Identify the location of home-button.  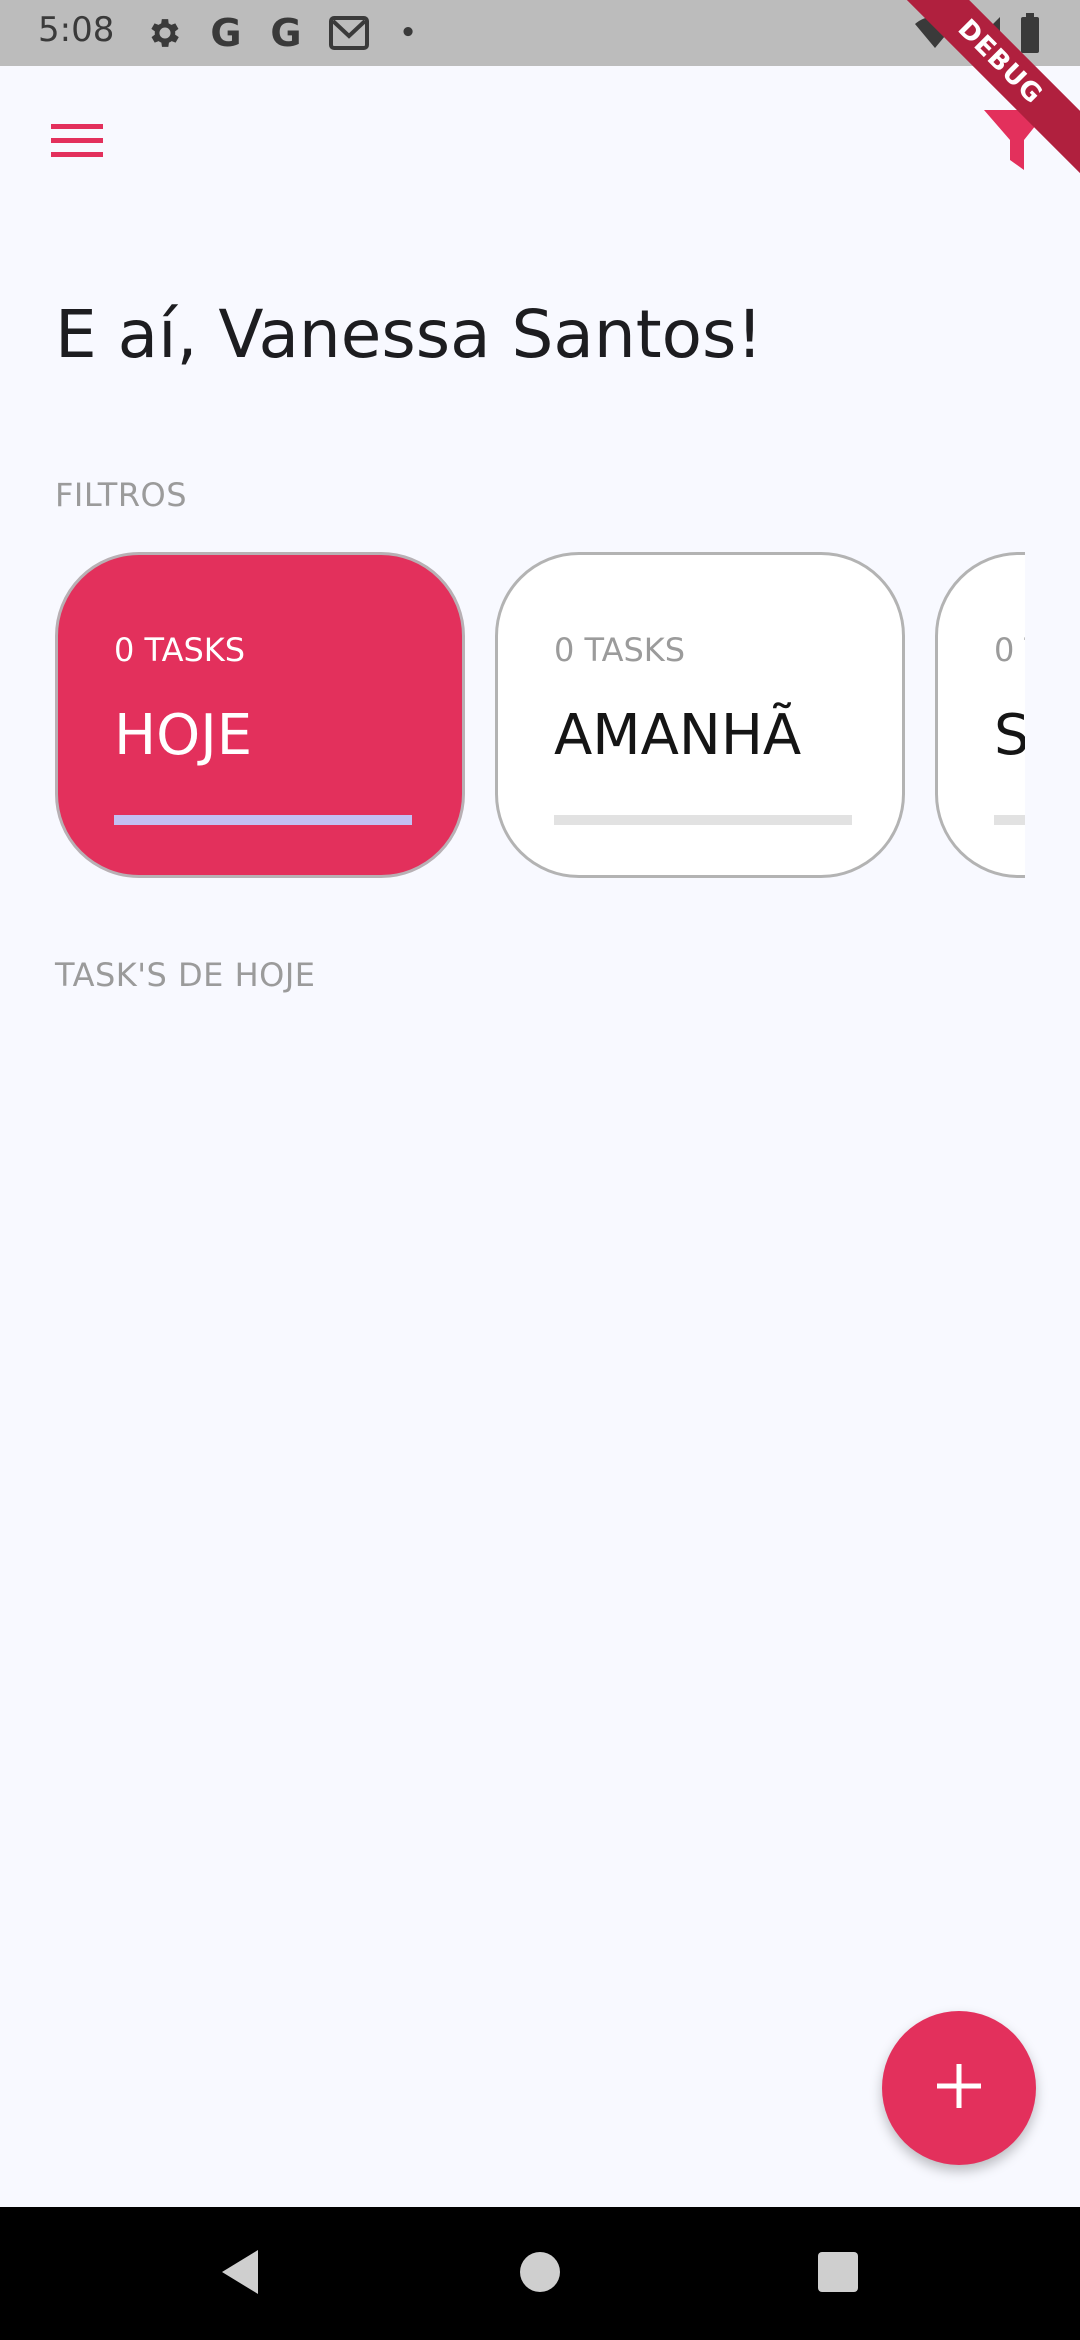
(540, 2273).